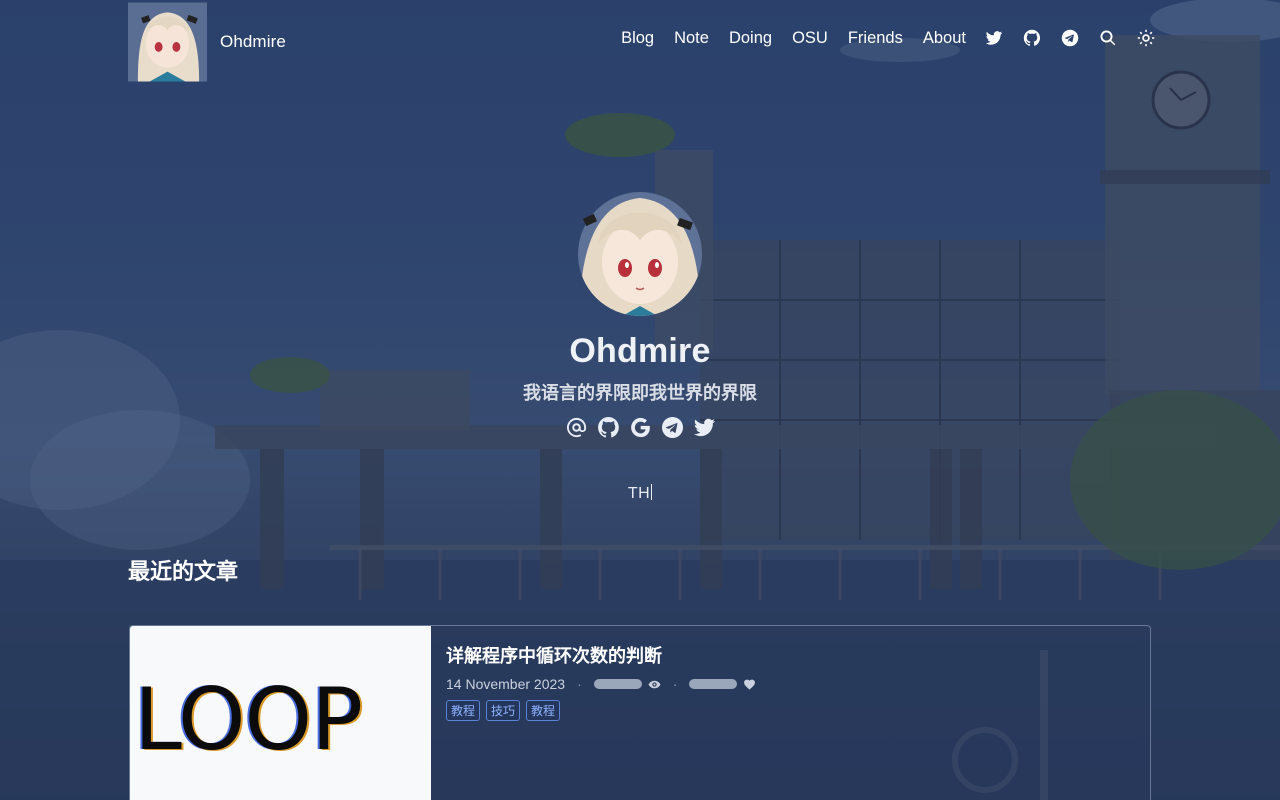 Image resolution: width=1280 pixels, height=800 pixels. I want to click on post-cover-image: LOOP, so click(280, 713).